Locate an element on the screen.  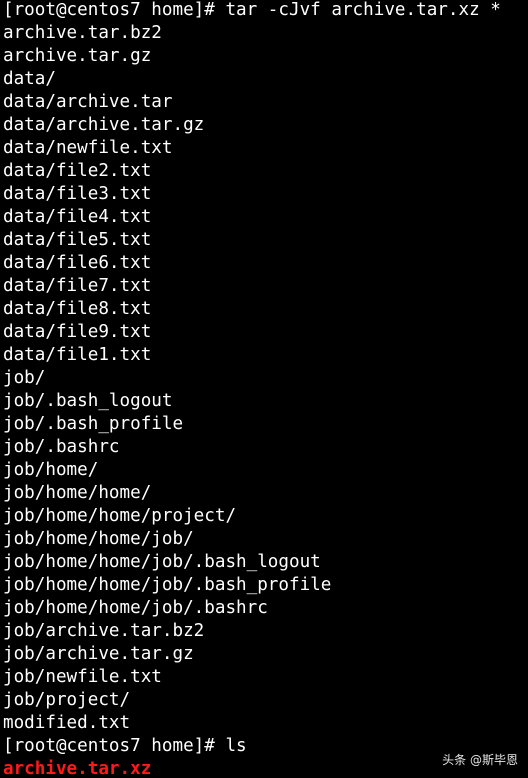
output-line: job/home/home/project/ is located at coordinates (120, 516).